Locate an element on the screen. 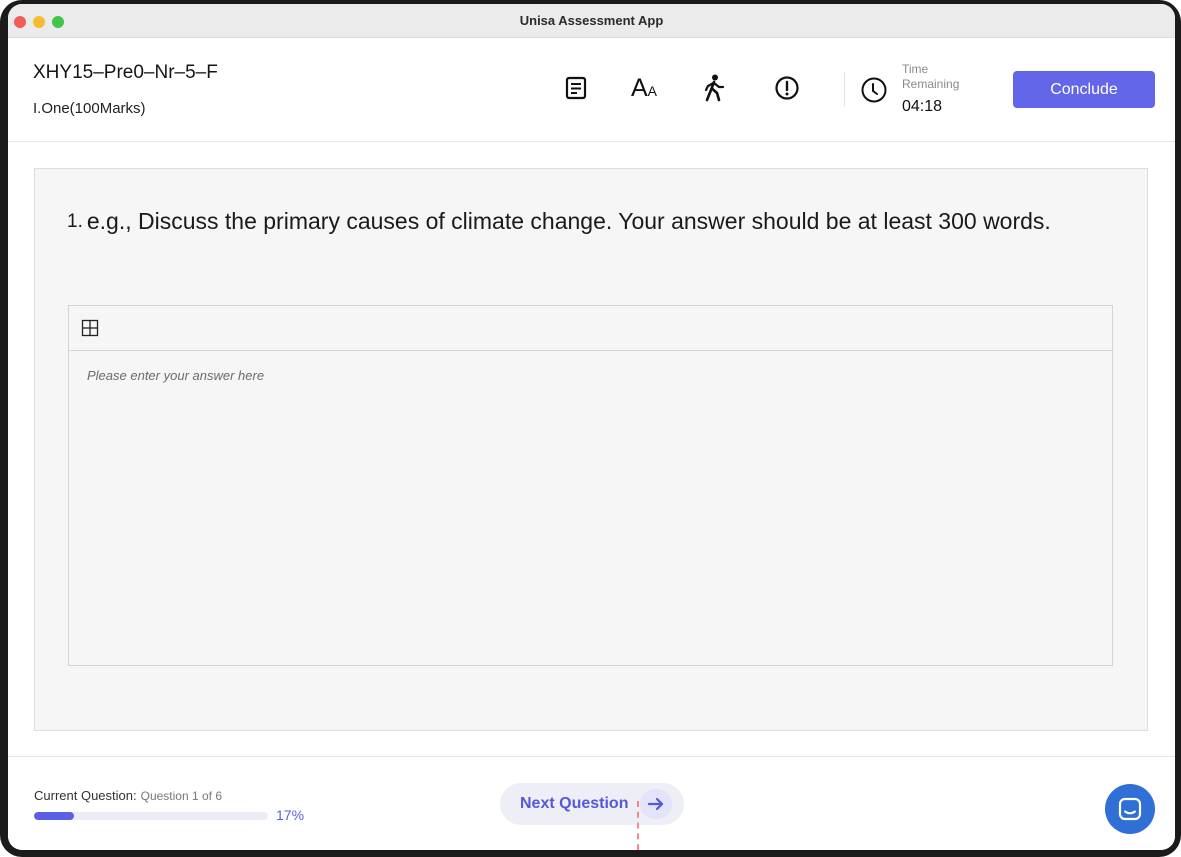 The image size is (1181, 857). title-bar: Unisa Assessment App is located at coordinates (591, 21).